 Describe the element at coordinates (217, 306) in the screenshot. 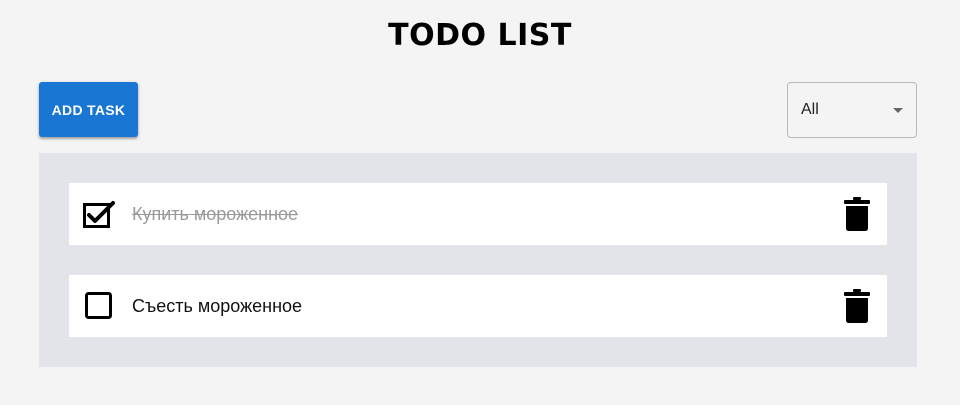

I see `task-label: Съесть мороженное` at that location.